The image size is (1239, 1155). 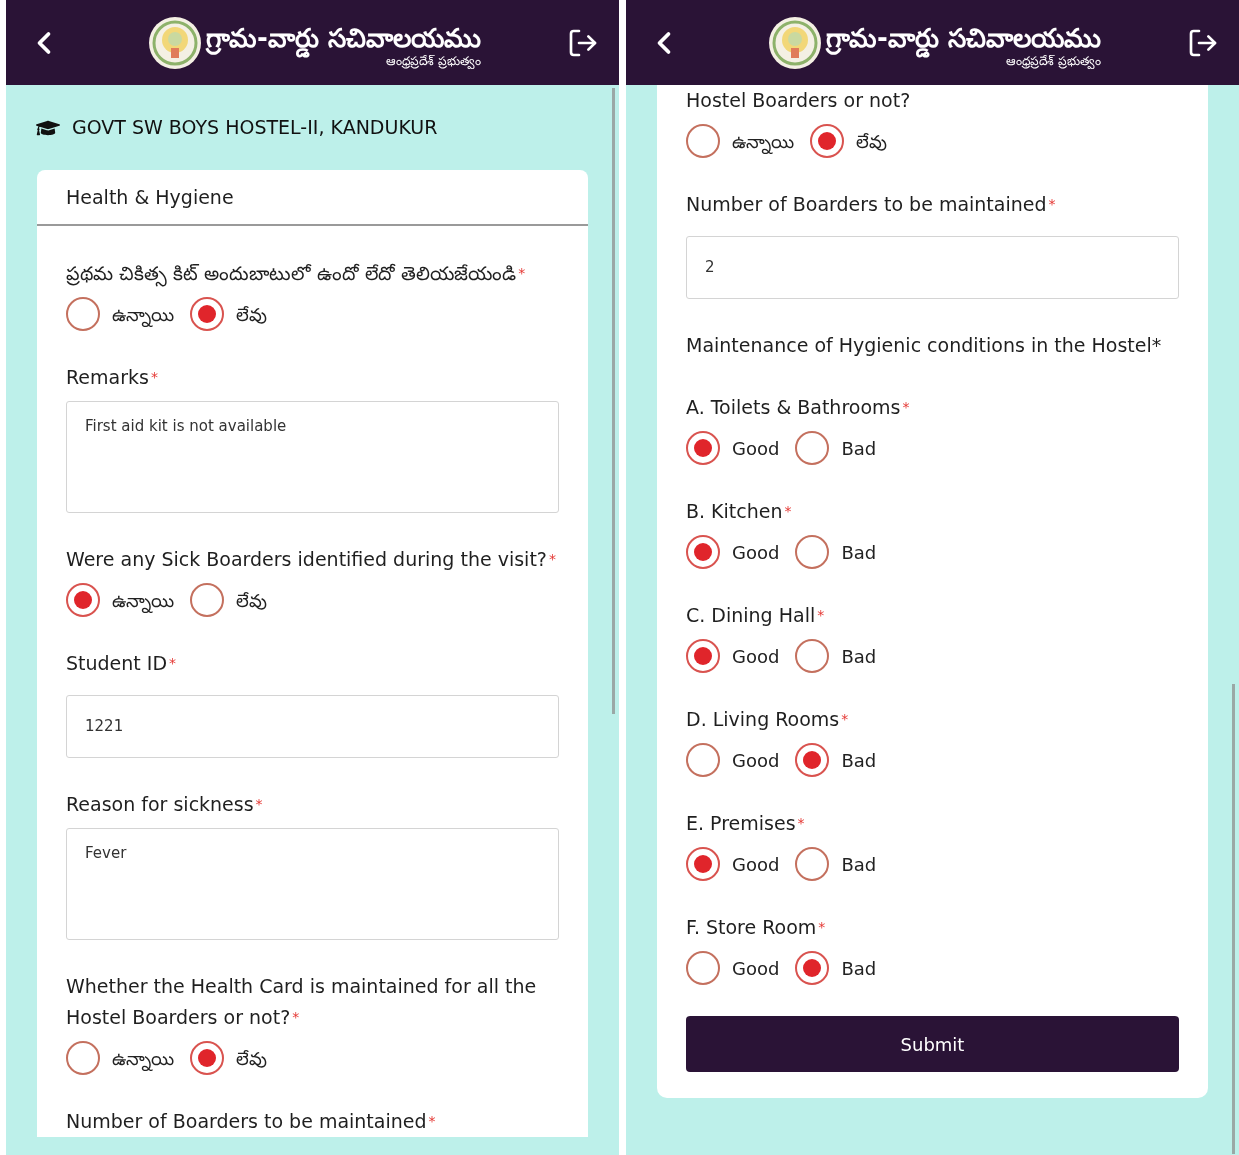 I want to click on field-label: Remarks*, so click(x=112, y=377).